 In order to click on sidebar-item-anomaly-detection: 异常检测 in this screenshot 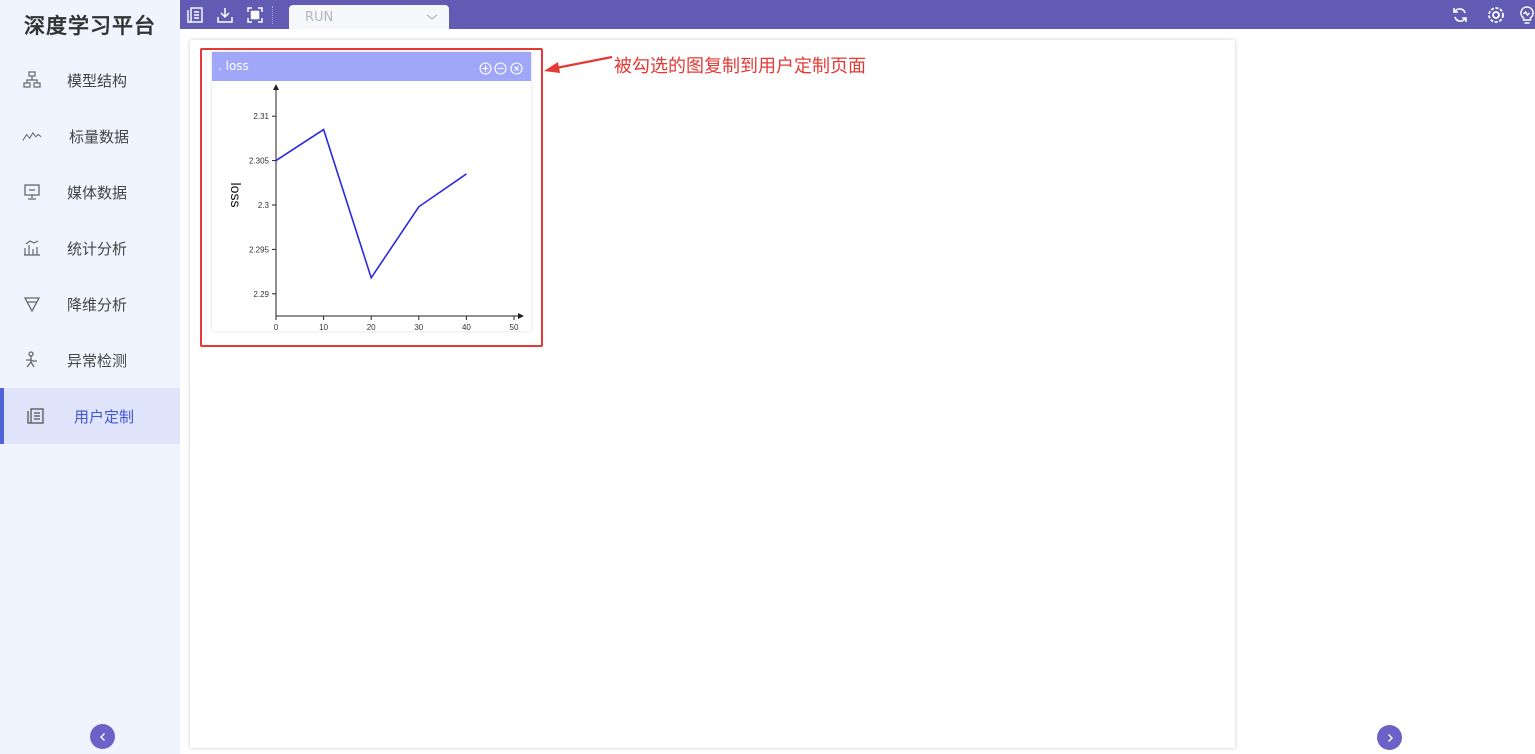, I will do `click(90, 360)`.